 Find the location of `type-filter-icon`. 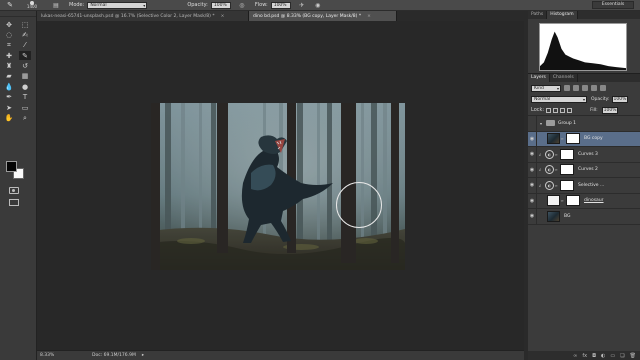

type-filter-icon is located at coordinates (585, 88).